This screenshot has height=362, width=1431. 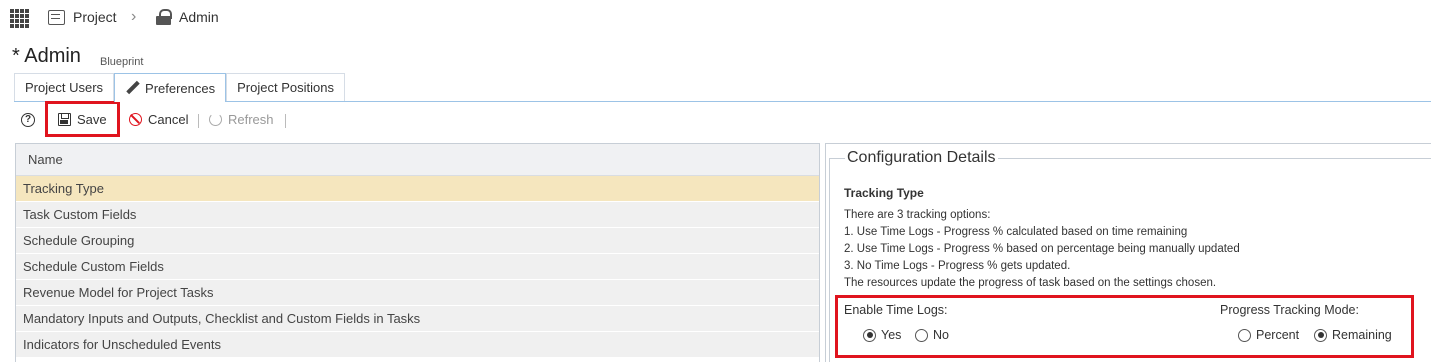 What do you see at coordinates (941, 335) in the screenshot?
I see `radio-label: No` at bounding box center [941, 335].